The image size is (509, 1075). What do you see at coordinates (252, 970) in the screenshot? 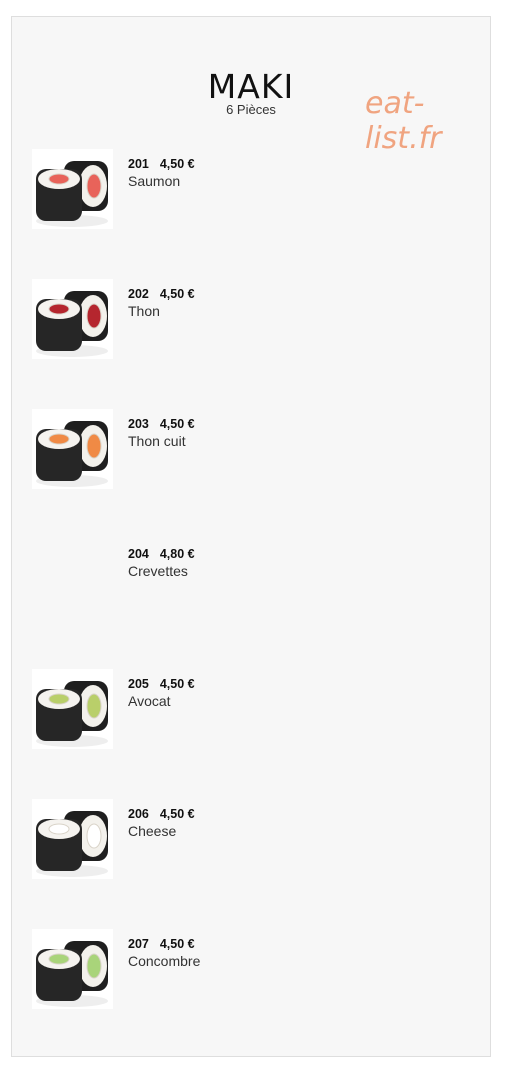
I see `menu-item: 207 4,50 € Concombre` at bounding box center [252, 970].